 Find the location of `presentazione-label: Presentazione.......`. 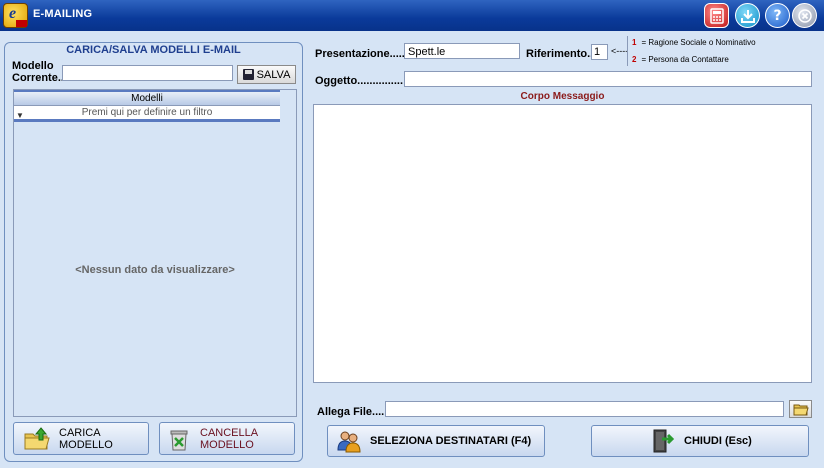

presentazione-label: Presentazione....... is located at coordinates (363, 54).